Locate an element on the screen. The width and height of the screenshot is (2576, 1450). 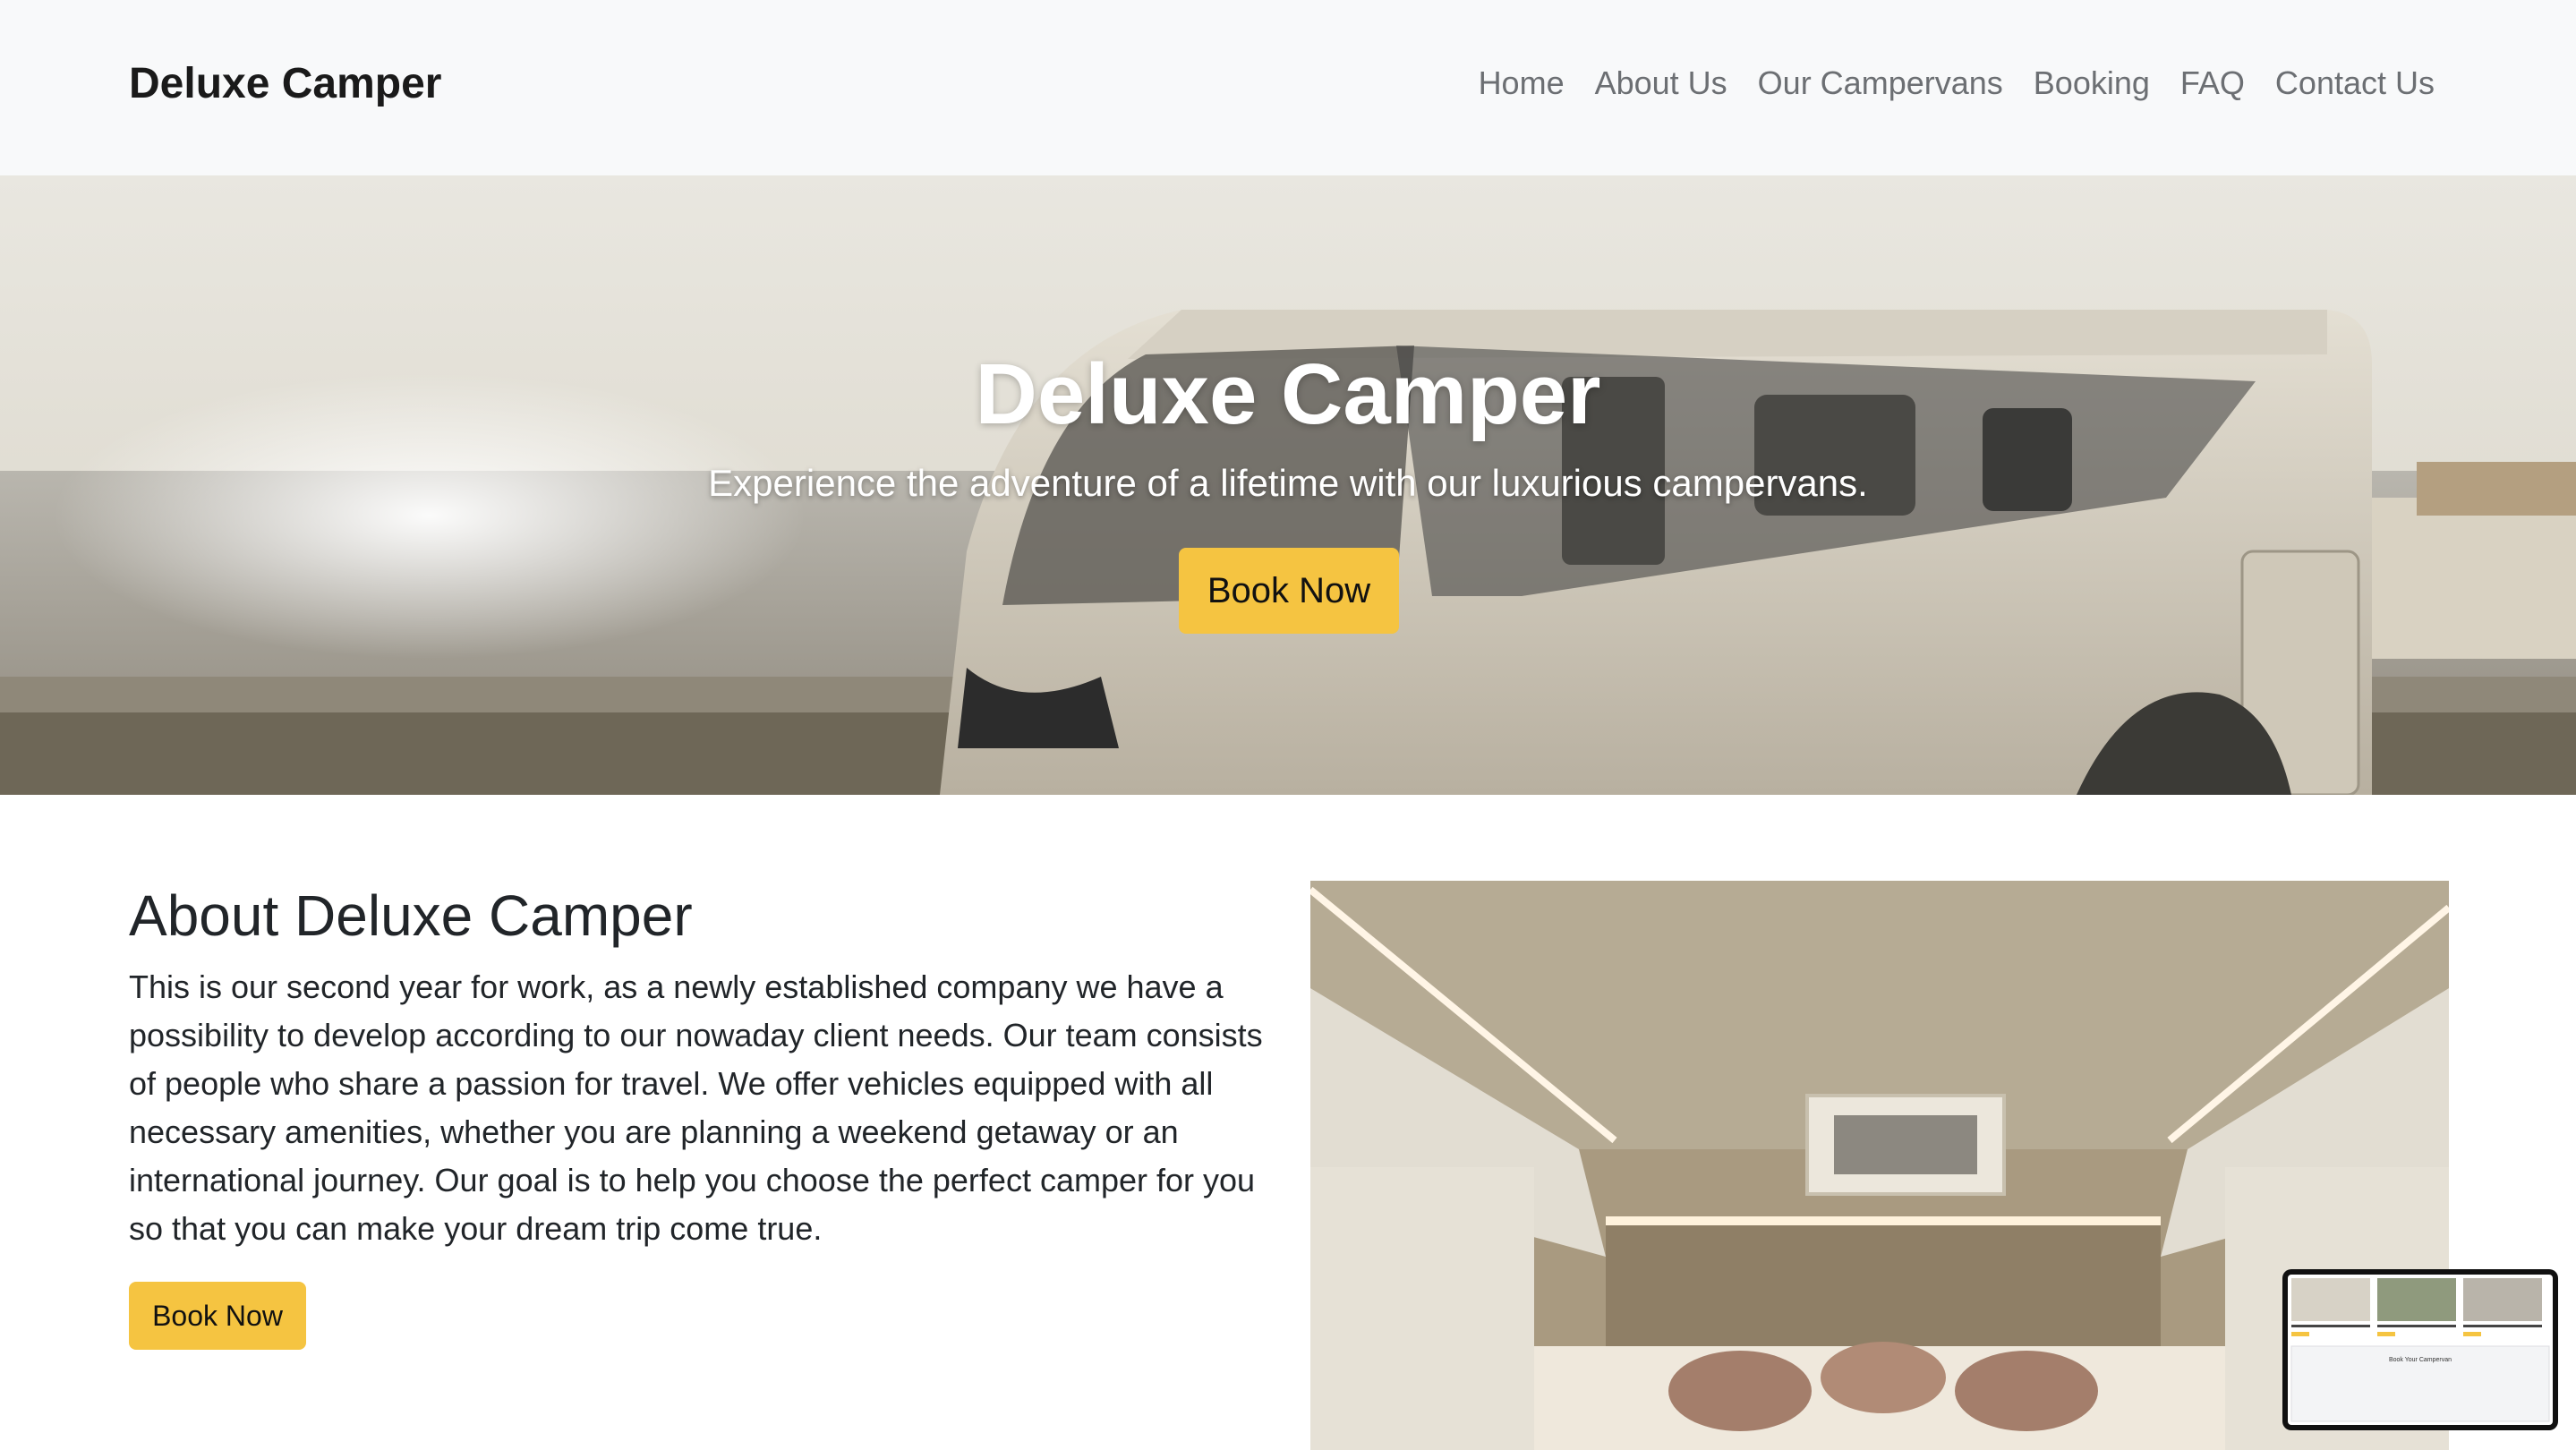
brand-logo: Deluxe Camper is located at coordinates (285, 83).